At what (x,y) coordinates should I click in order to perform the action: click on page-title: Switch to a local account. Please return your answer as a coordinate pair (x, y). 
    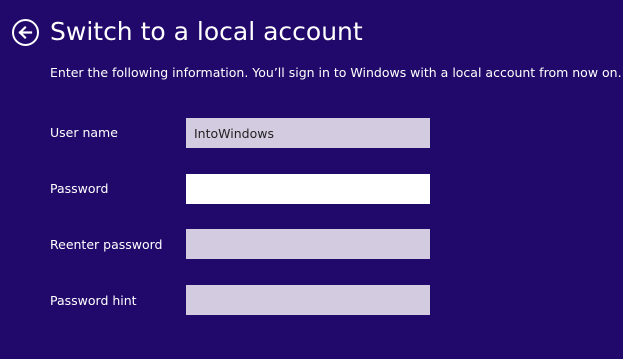
    Looking at the image, I should click on (206, 31).